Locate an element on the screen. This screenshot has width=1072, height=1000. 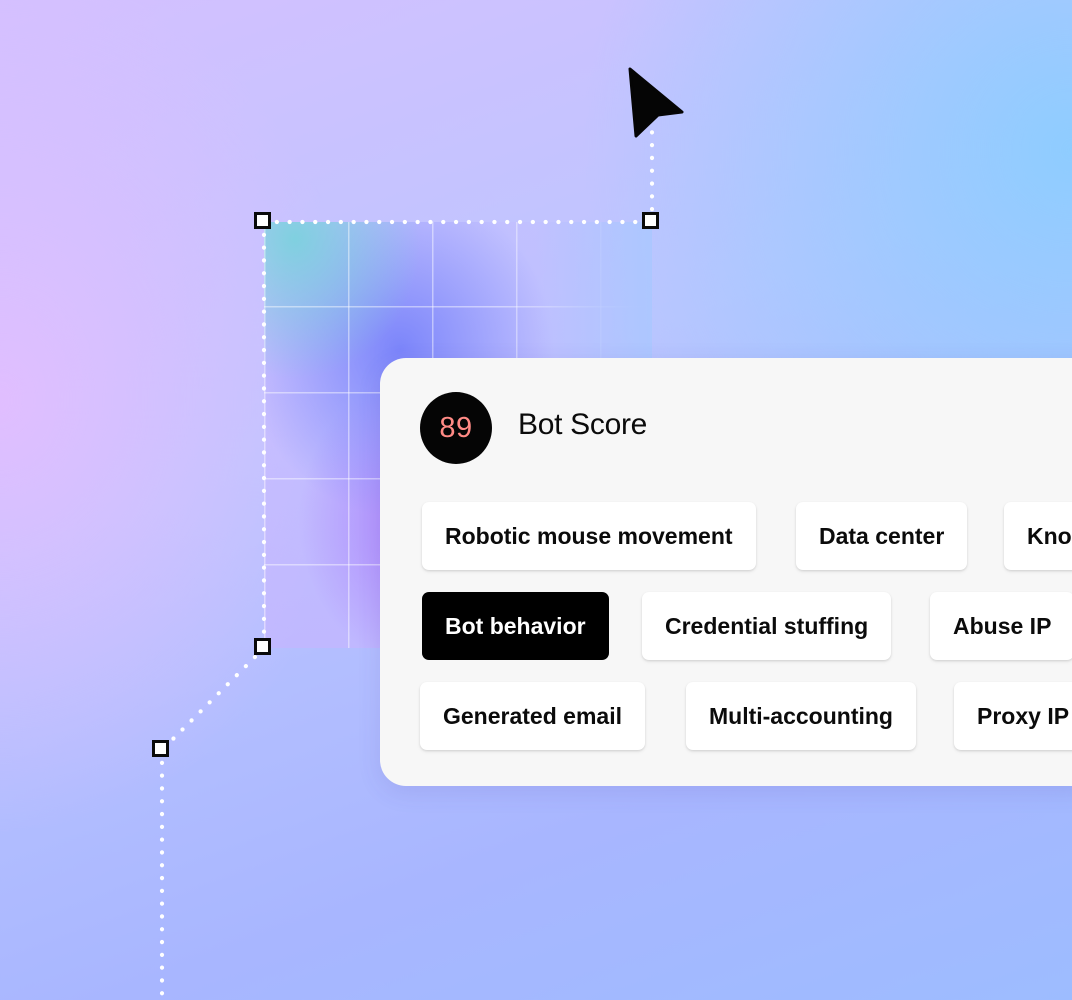
tag-credential-stuffing: Credential stuffing is located at coordinates (767, 626).